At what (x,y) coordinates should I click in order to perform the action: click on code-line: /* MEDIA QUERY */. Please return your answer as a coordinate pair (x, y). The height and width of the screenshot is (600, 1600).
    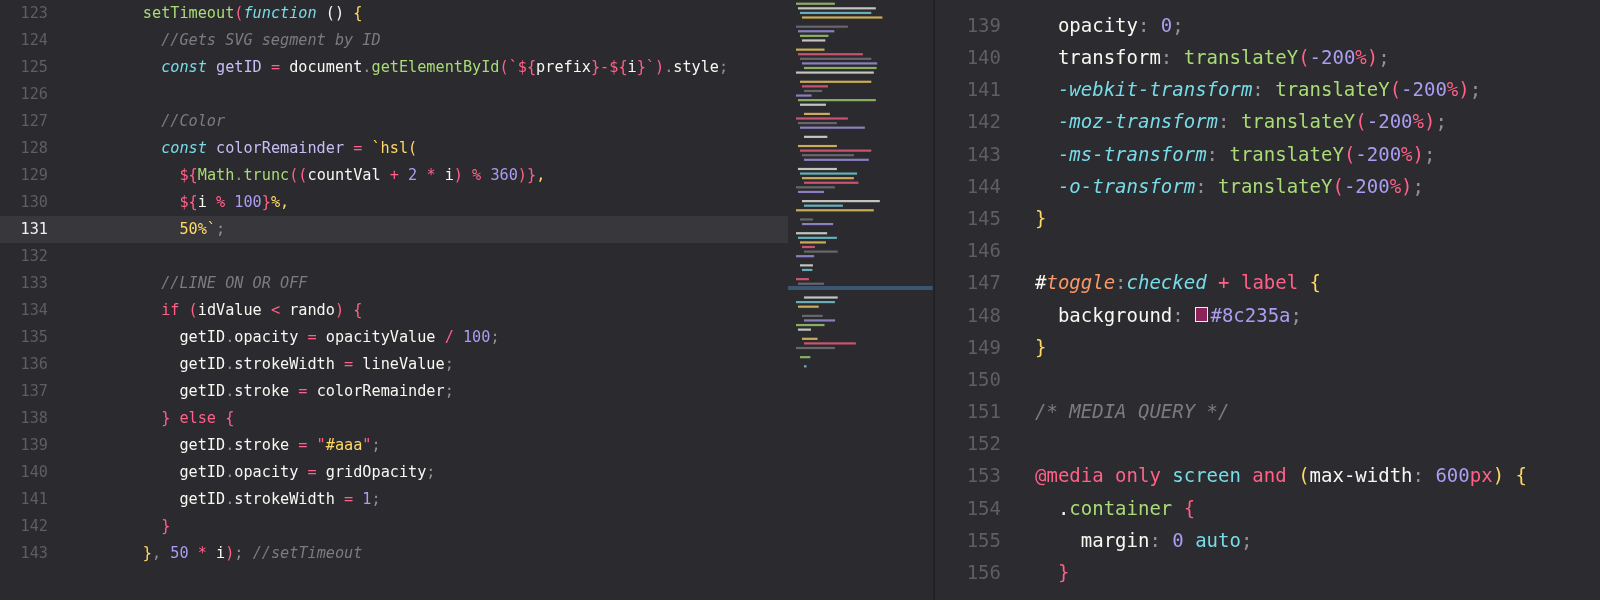
    Looking at the image, I should click on (1132, 412).